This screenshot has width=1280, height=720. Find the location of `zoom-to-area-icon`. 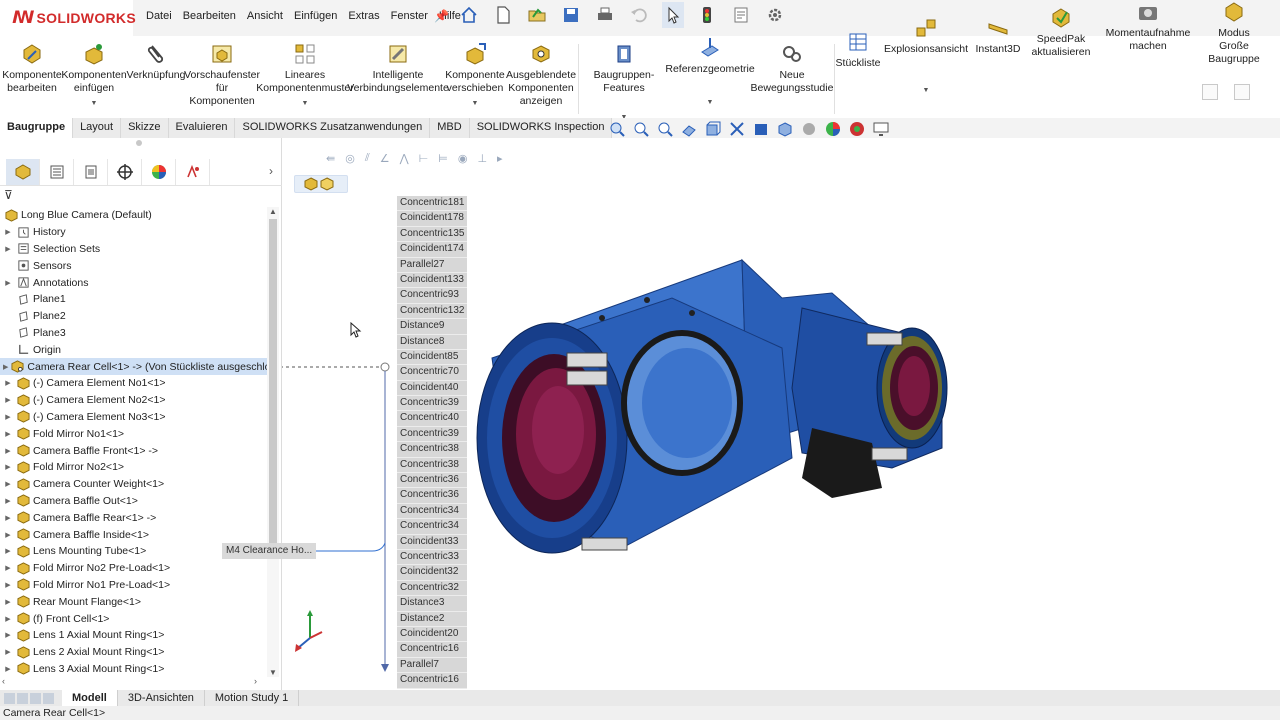

zoom-to-area-icon is located at coordinates (641, 129).